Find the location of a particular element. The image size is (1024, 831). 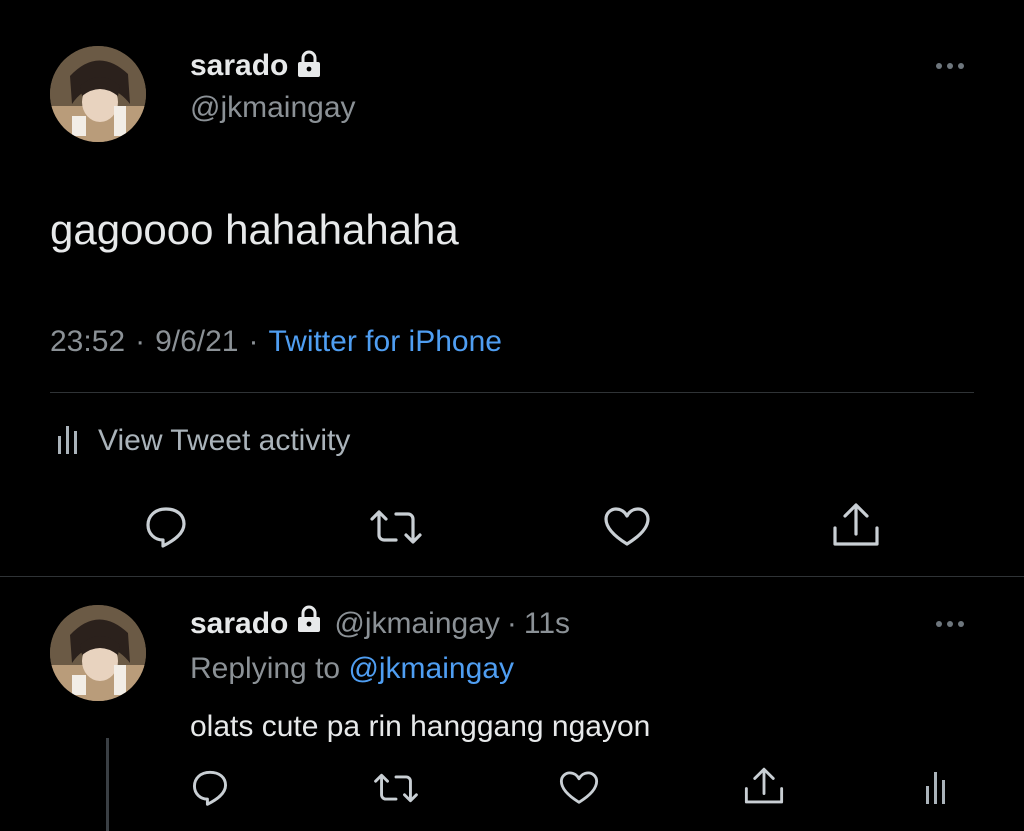

reply-text: olats cute pa rin hanggang ngayon is located at coordinates (420, 726).